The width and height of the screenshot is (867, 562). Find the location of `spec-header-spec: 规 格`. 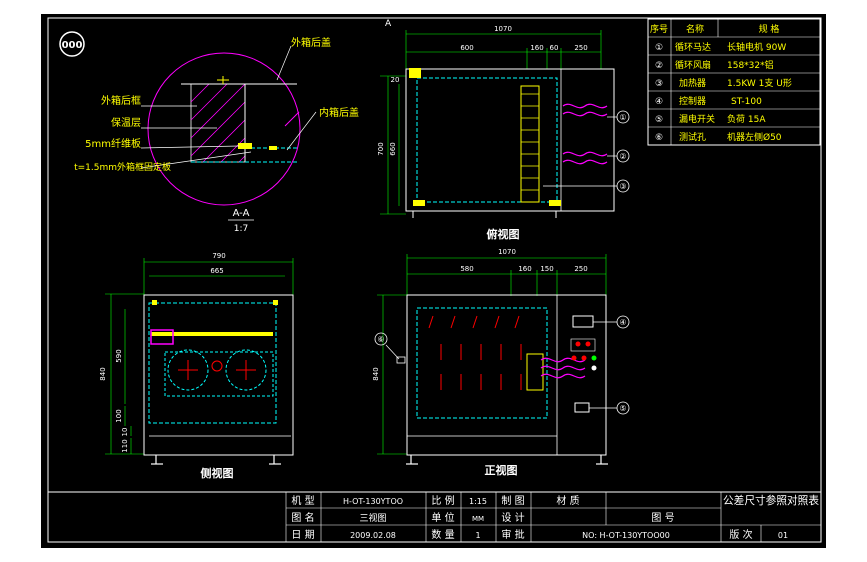

spec-header-spec: 规 格 is located at coordinates (769, 29).